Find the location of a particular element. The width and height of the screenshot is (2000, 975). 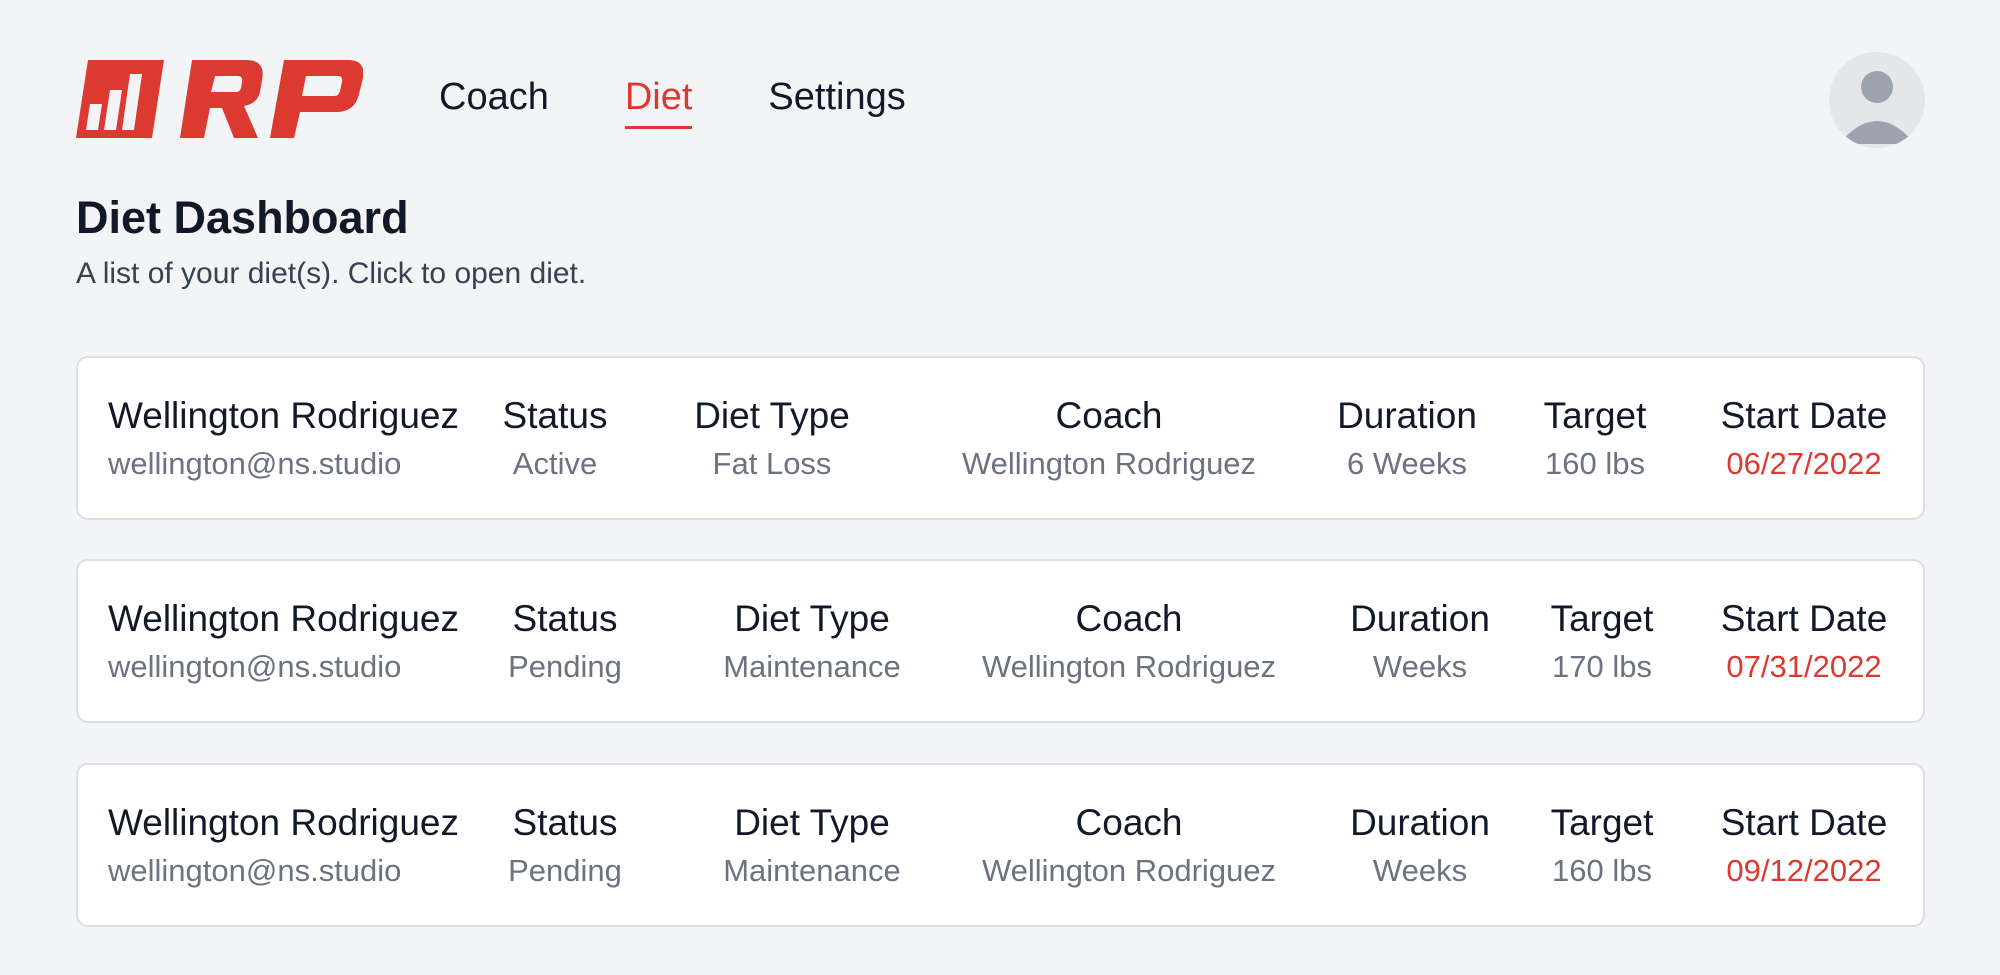

main-nav: Coach Diet Settings is located at coordinates (672, 102).